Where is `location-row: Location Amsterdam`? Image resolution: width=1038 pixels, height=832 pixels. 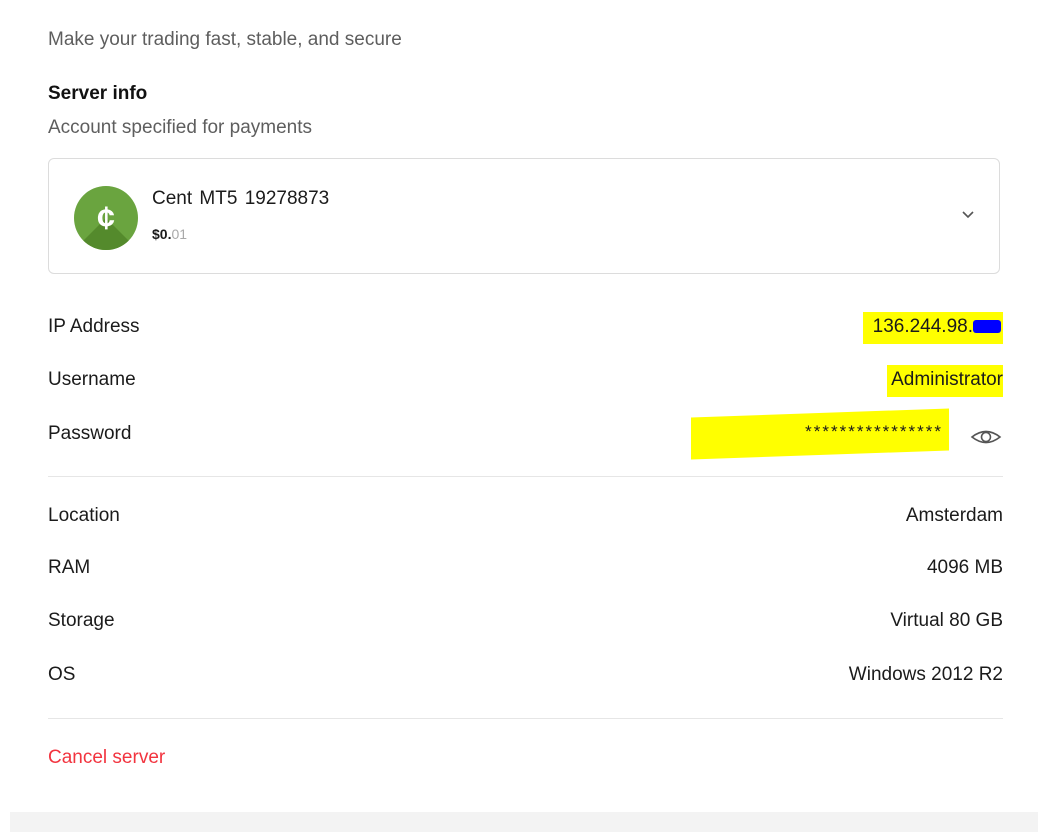 location-row: Location Amsterdam is located at coordinates (525, 520).